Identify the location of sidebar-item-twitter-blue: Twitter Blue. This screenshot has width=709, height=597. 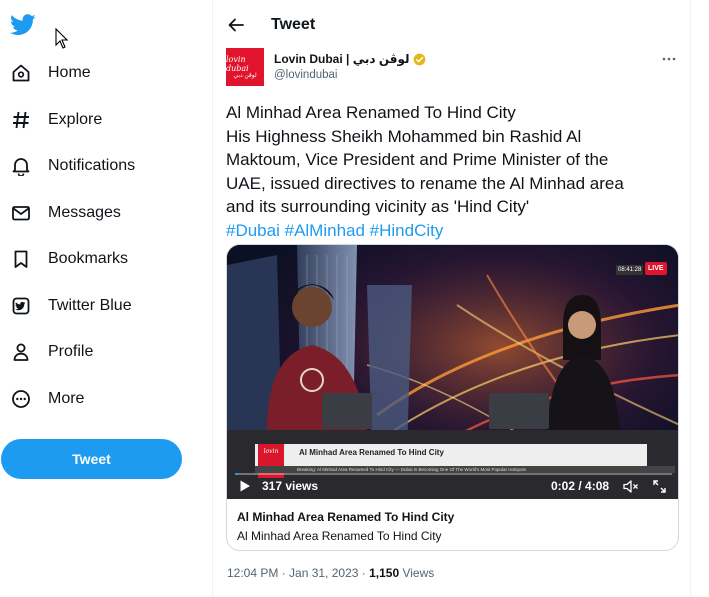
(71, 306).